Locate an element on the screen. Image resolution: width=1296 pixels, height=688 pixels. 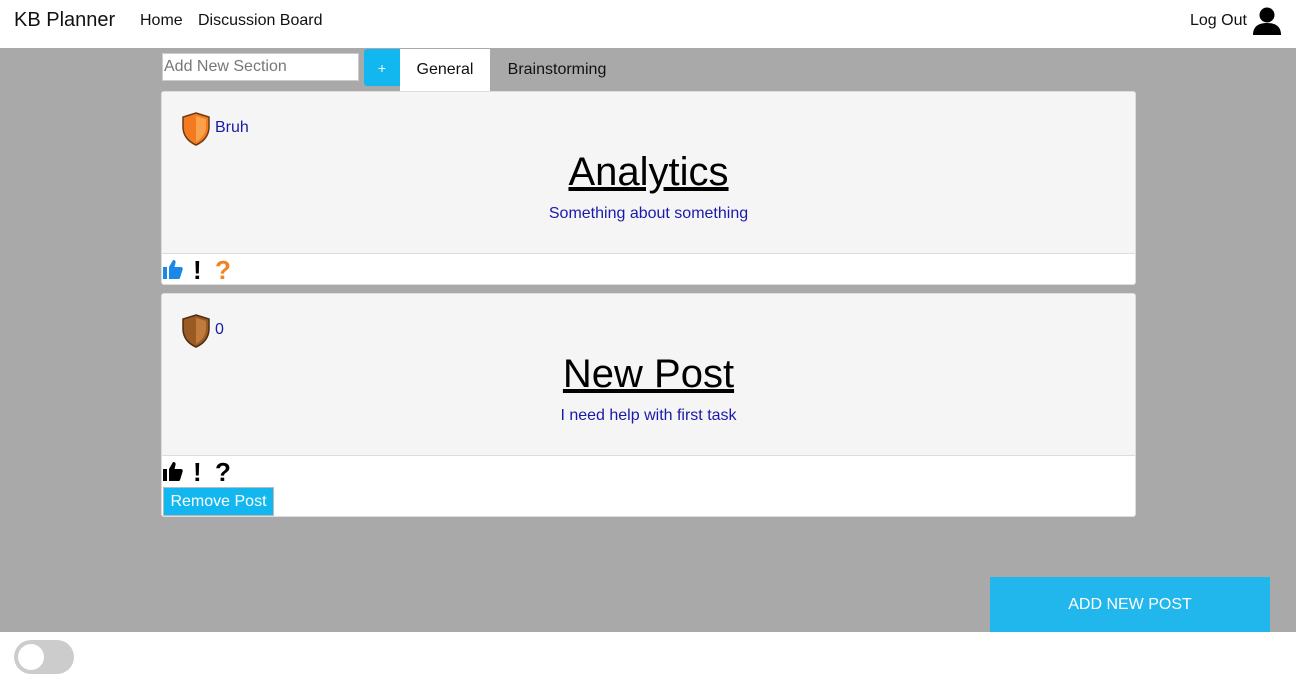
post-author: Bruh is located at coordinates (232, 128).